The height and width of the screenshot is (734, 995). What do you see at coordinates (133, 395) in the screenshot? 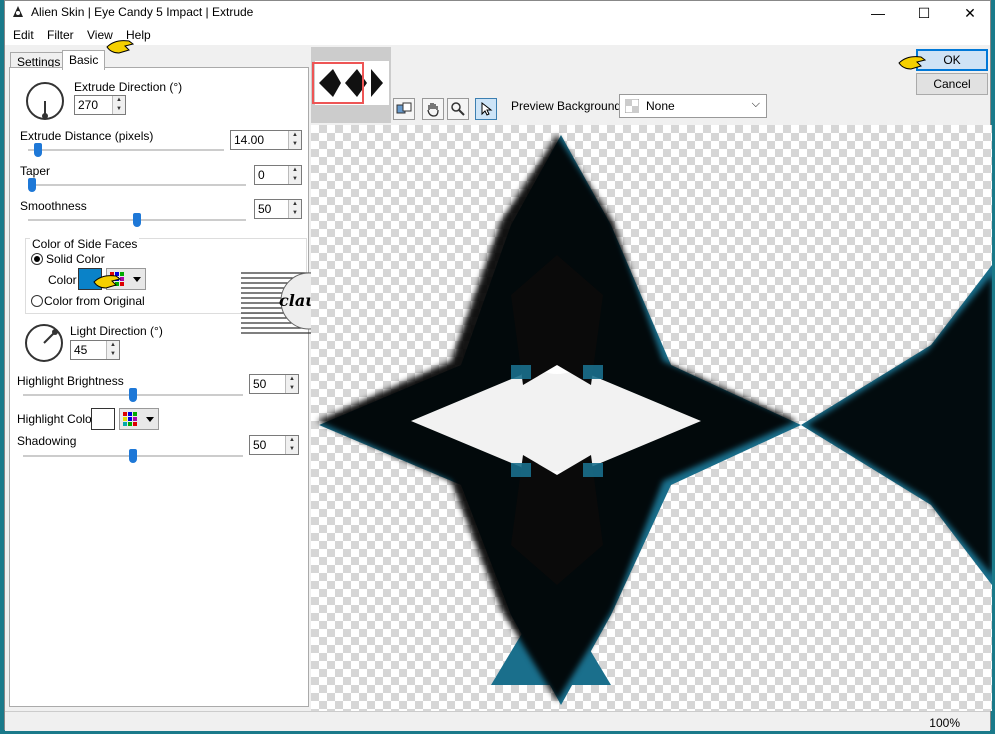
I see `highlight-brightness-slider` at bounding box center [133, 395].